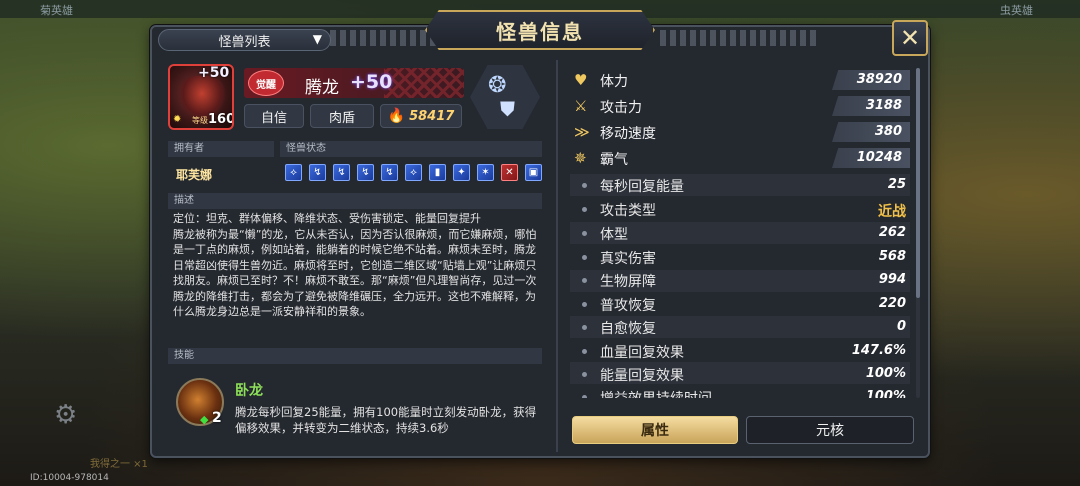 This screenshot has height=486, width=1080. What do you see at coordinates (266, 83) in the screenshot?
I see `rank-badge: 觉醒` at bounding box center [266, 83].